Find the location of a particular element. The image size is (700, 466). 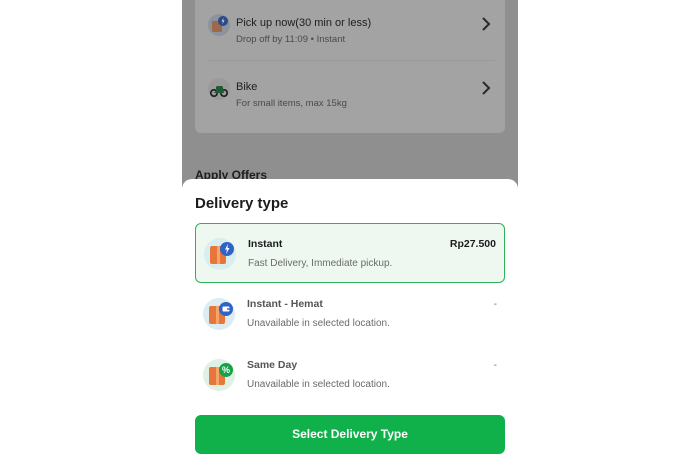

sheet-title: Delivery type is located at coordinates (242, 203).